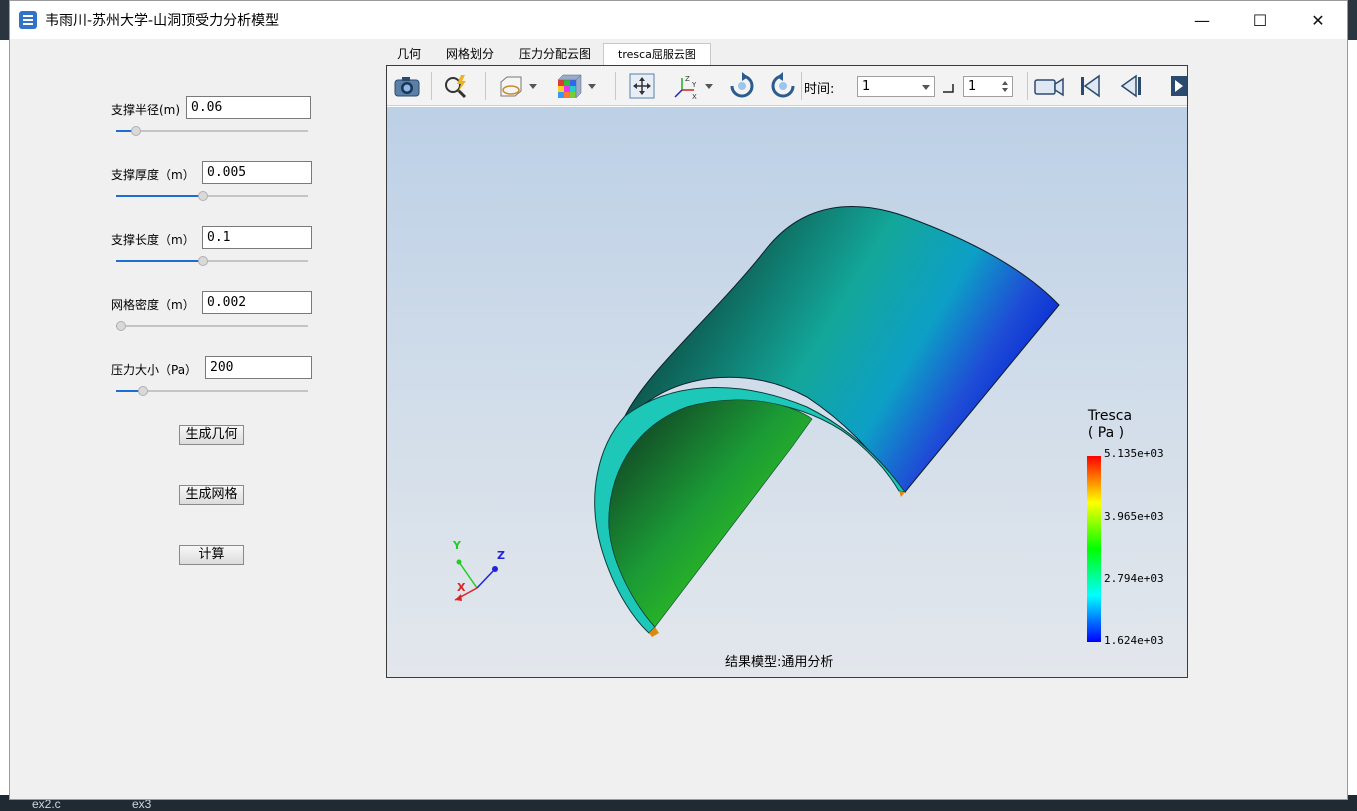  Describe the element at coordinates (162, 21) in the screenshot. I see `window-title: 韦雨川-苏州大学-山洞顶受力分析模型` at that location.